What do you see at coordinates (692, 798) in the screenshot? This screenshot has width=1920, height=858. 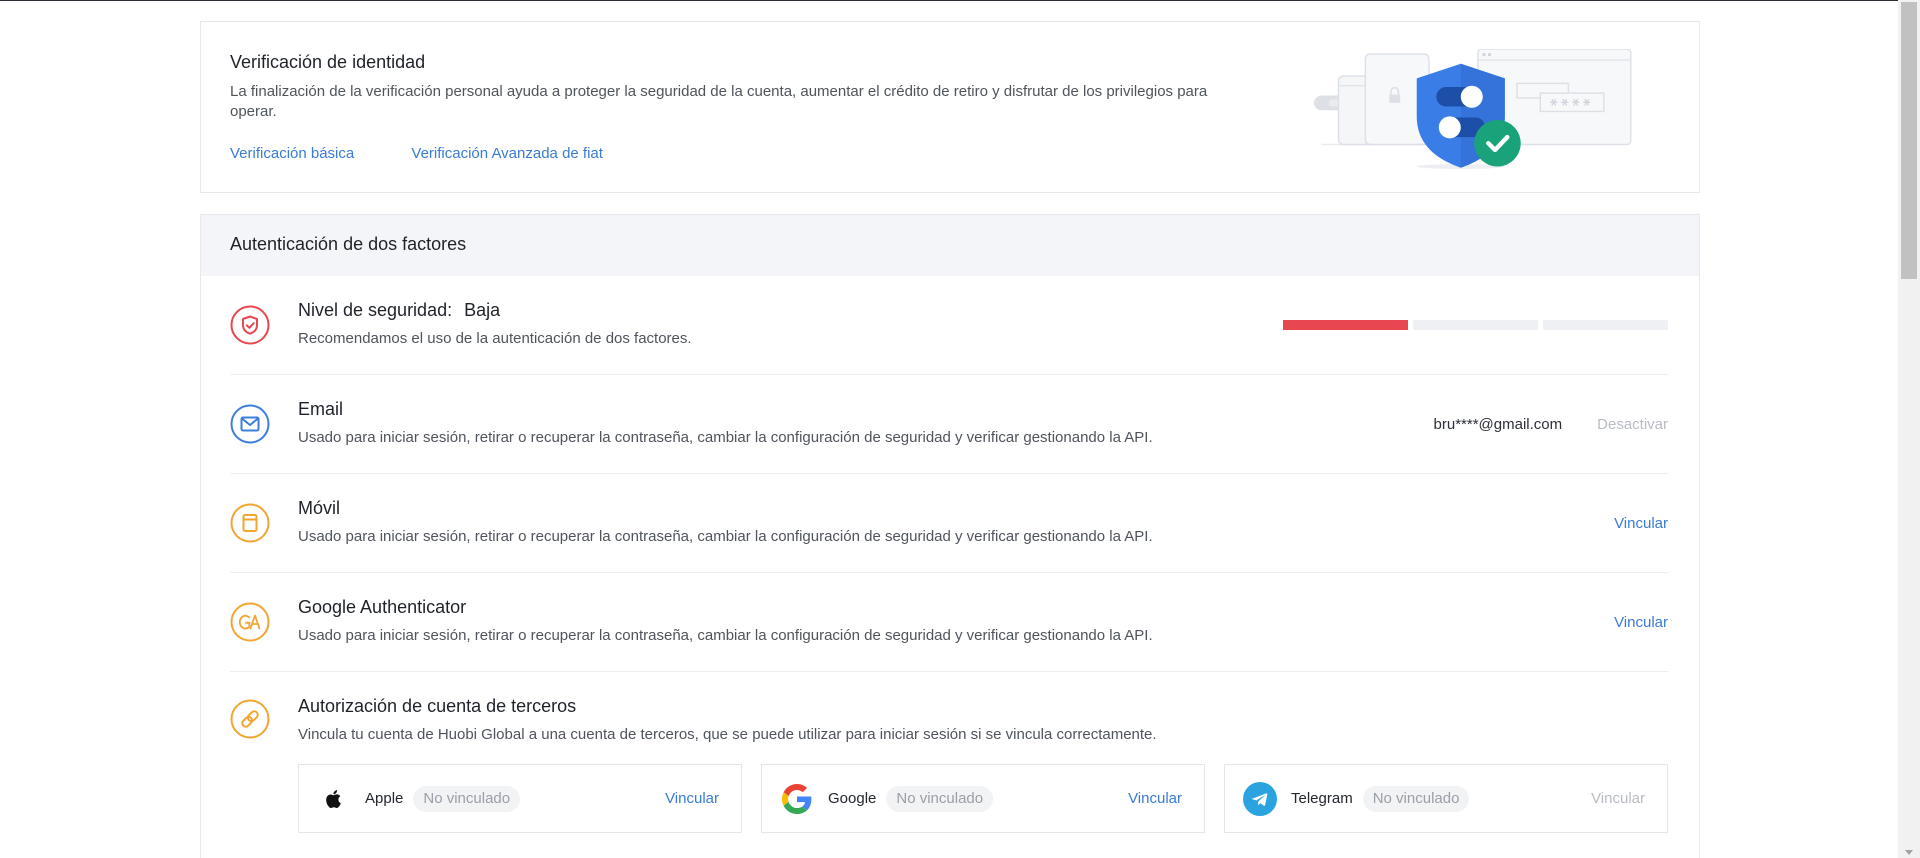 I see `link-apple-button: Vincular` at bounding box center [692, 798].